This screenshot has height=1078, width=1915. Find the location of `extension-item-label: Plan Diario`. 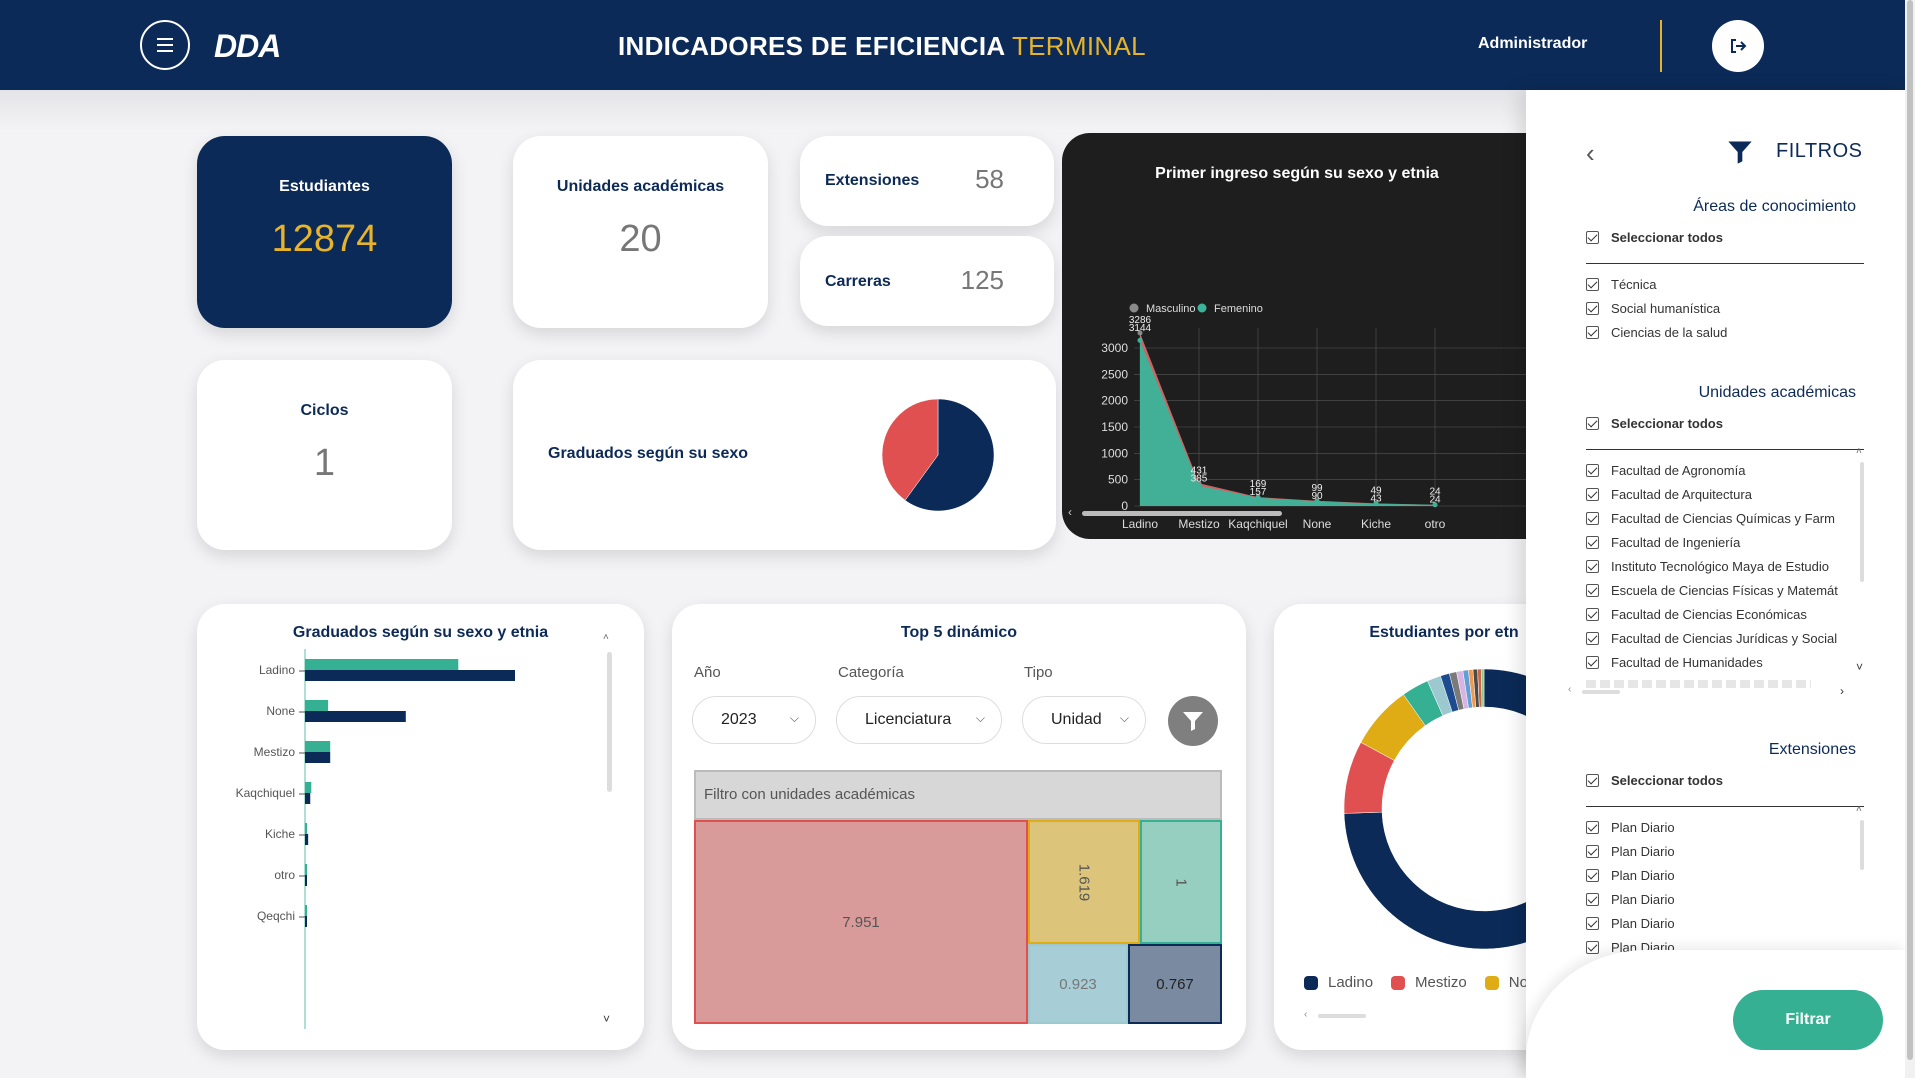

extension-item-label: Plan Diario is located at coordinates (1643, 851).